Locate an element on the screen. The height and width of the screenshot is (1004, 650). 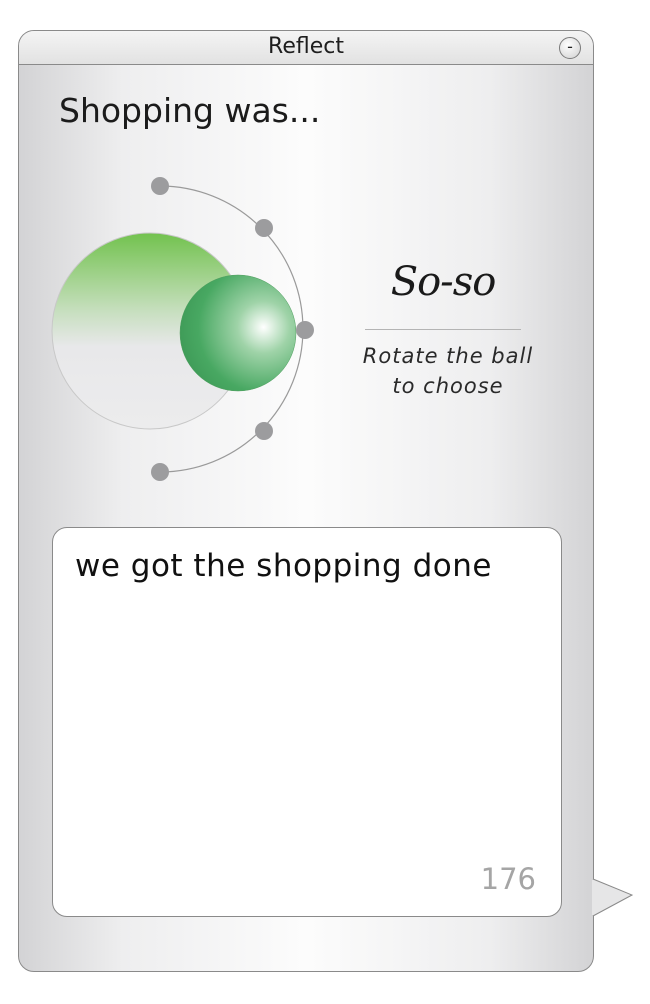
instruction-line-1: Rotate the ball is located at coordinates (448, 356).